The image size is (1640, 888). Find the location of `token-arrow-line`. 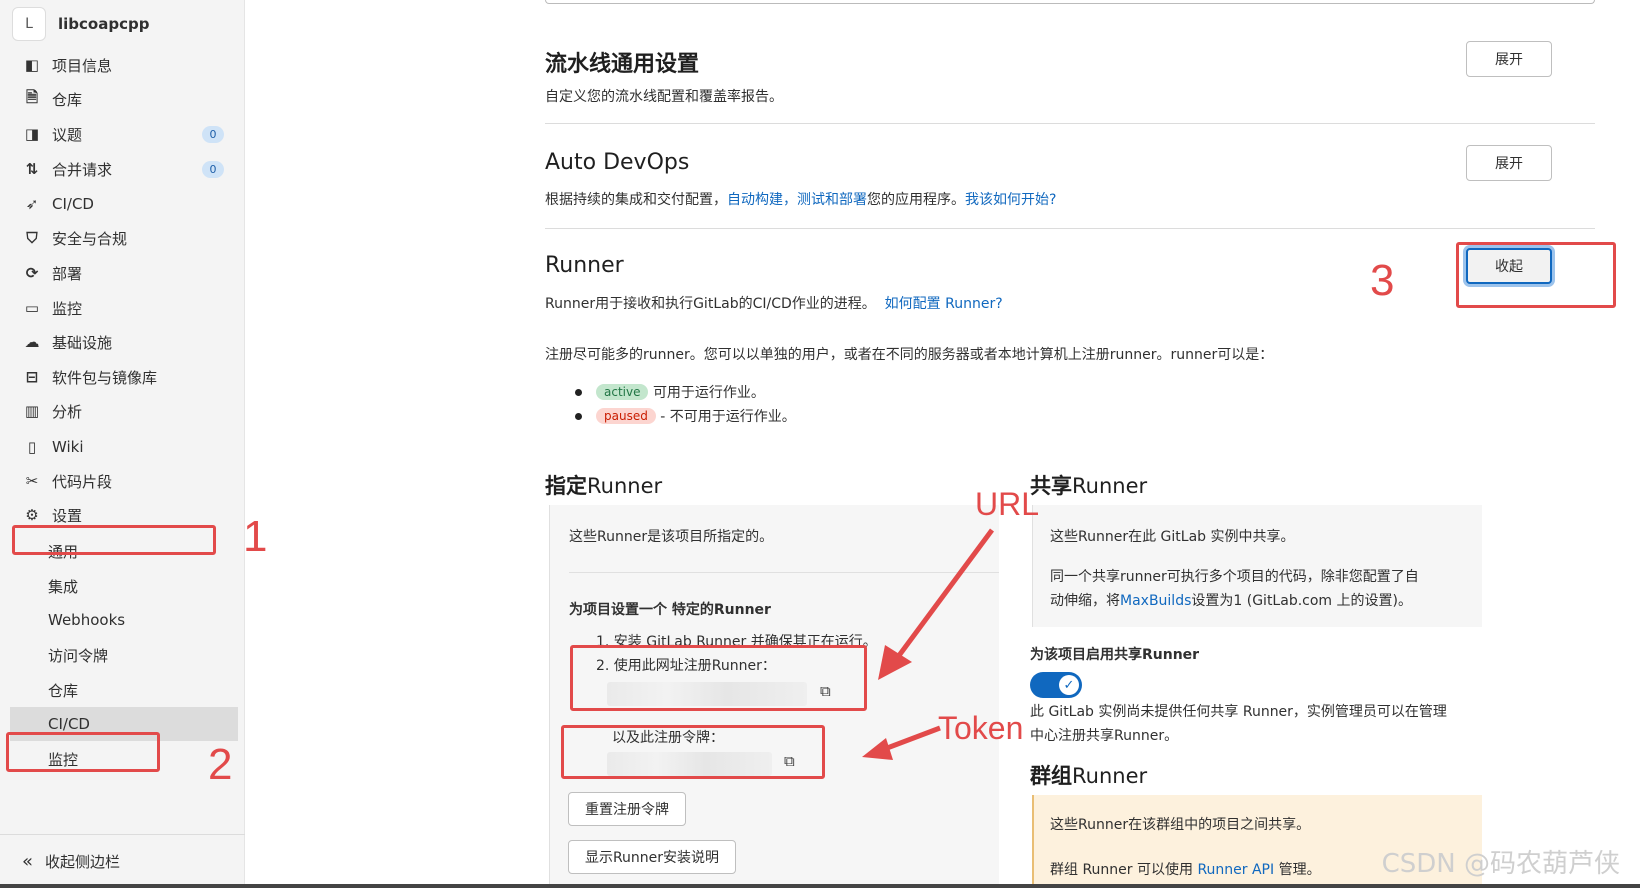

token-arrow-line is located at coordinates (911, 739).